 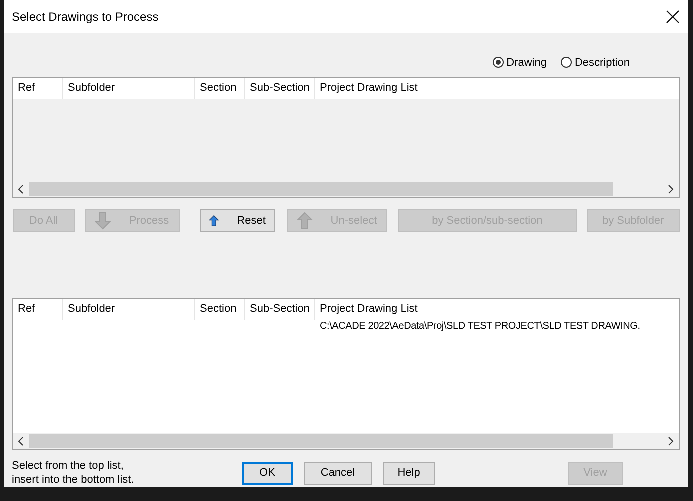 I want to click on radio-option: Description, so click(x=595, y=63).